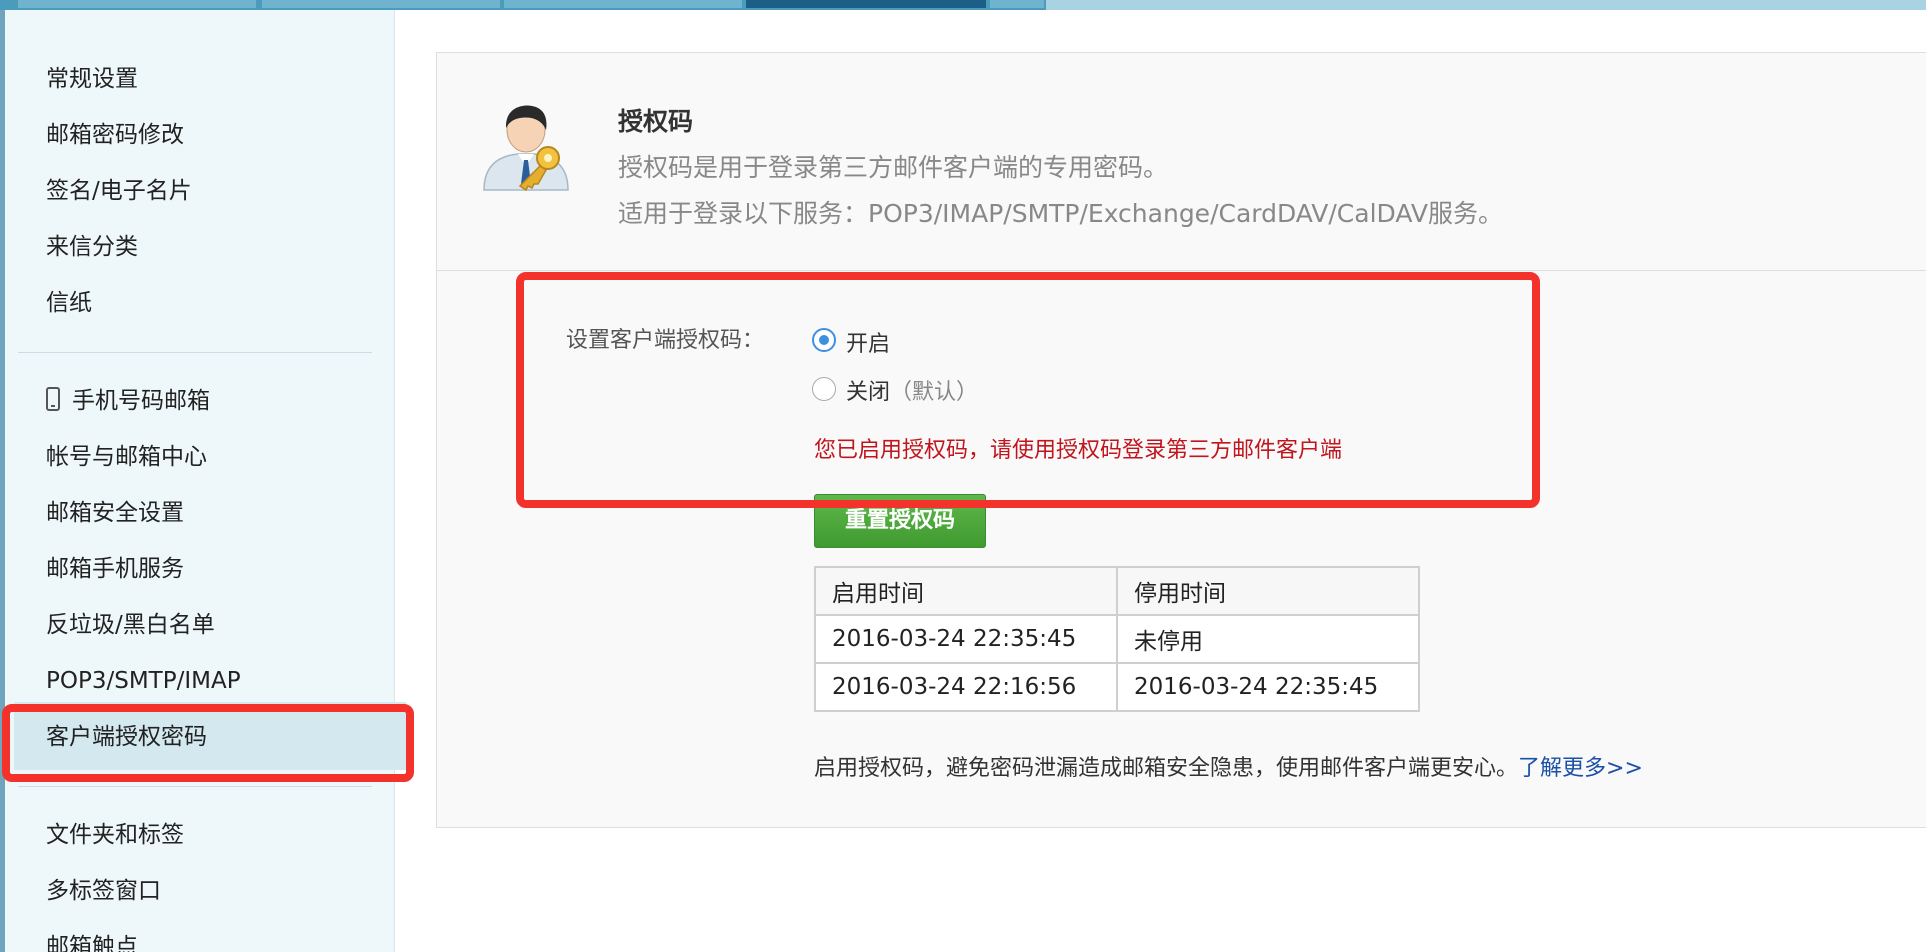  I want to click on sidebar-item-general: 常规设置, so click(92, 79).